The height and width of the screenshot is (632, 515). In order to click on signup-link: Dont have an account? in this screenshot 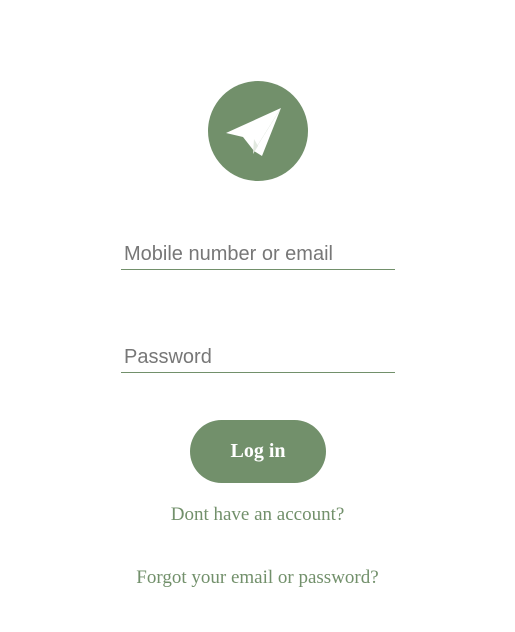, I will do `click(257, 515)`.